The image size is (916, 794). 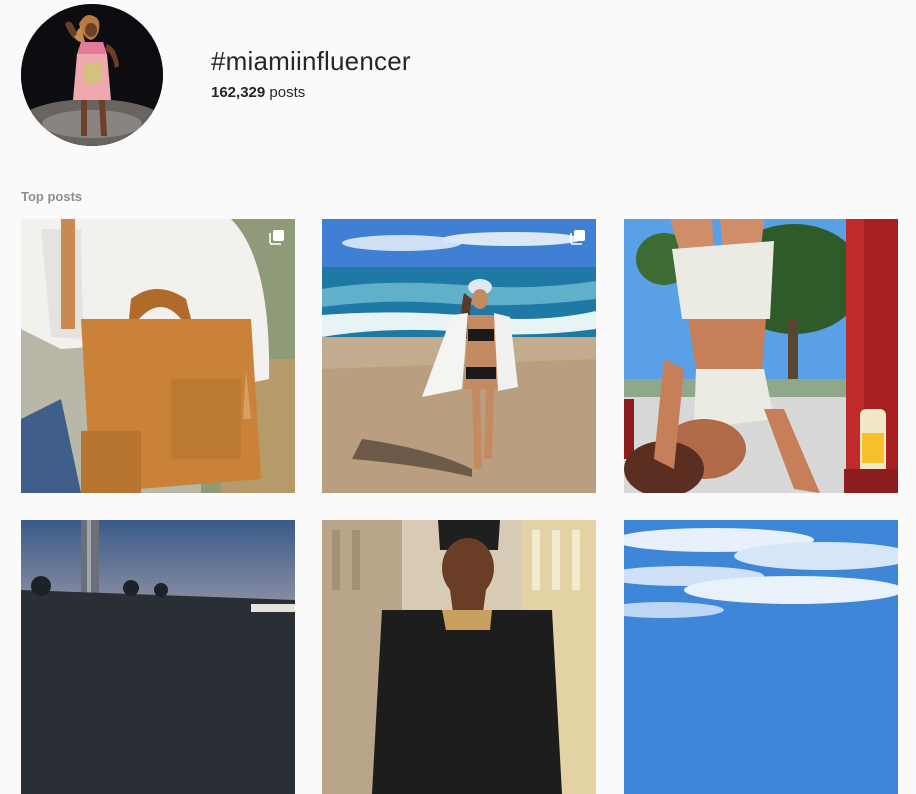 What do you see at coordinates (158, 657) in the screenshot?
I see `post-tile-sunset` at bounding box center [158, 657].